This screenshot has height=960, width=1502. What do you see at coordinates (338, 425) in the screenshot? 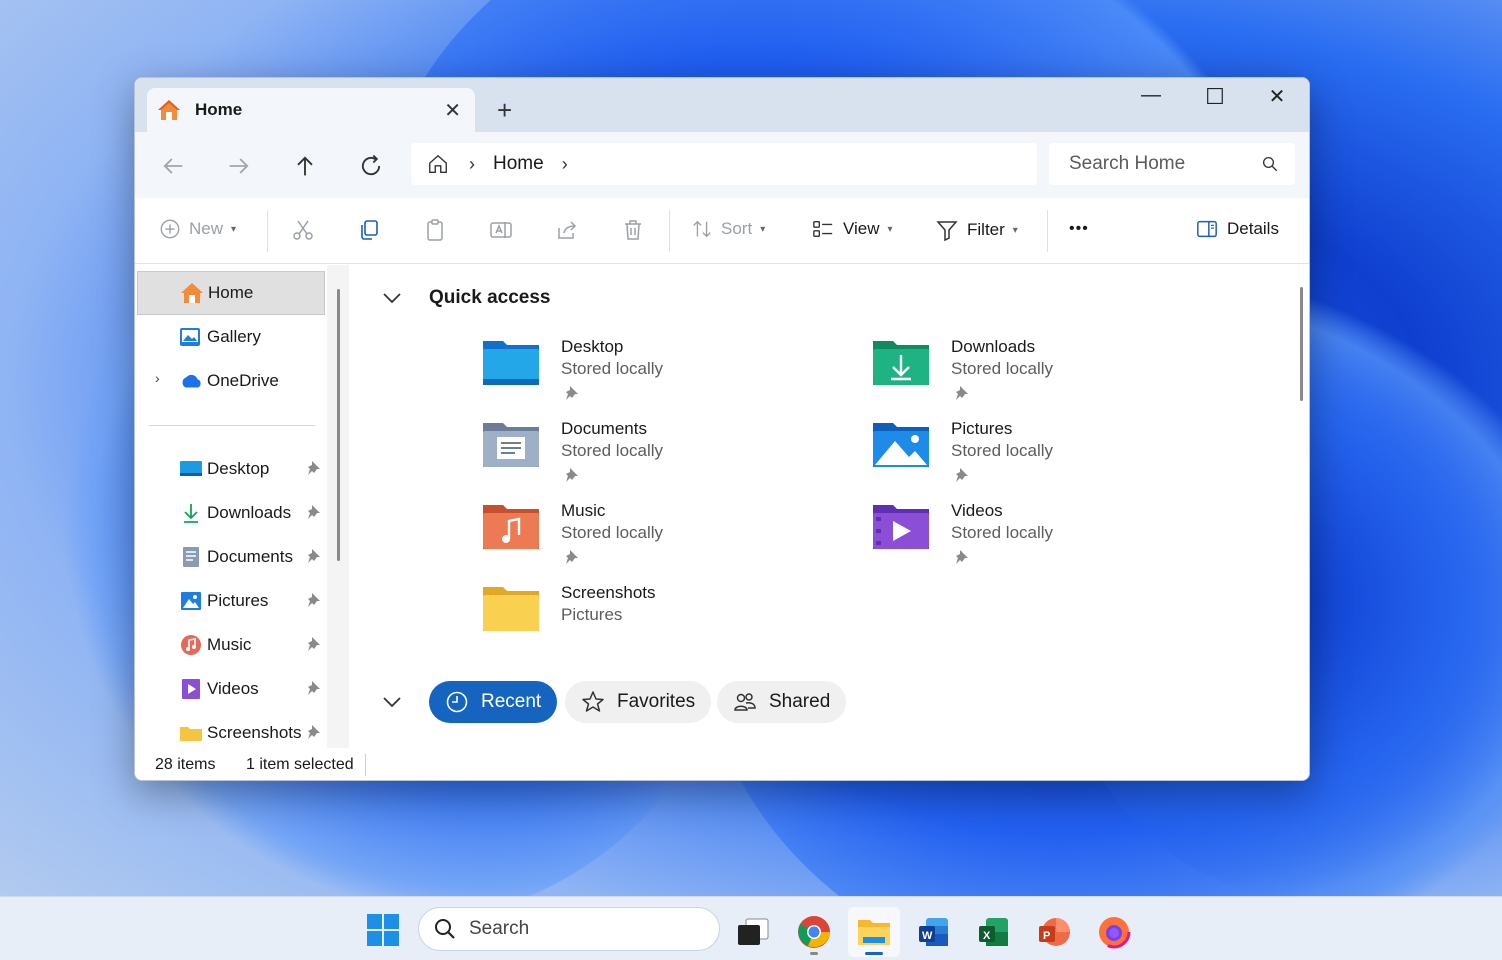
I see `sidebar-scrollbar` at bounding box center [338, 425].